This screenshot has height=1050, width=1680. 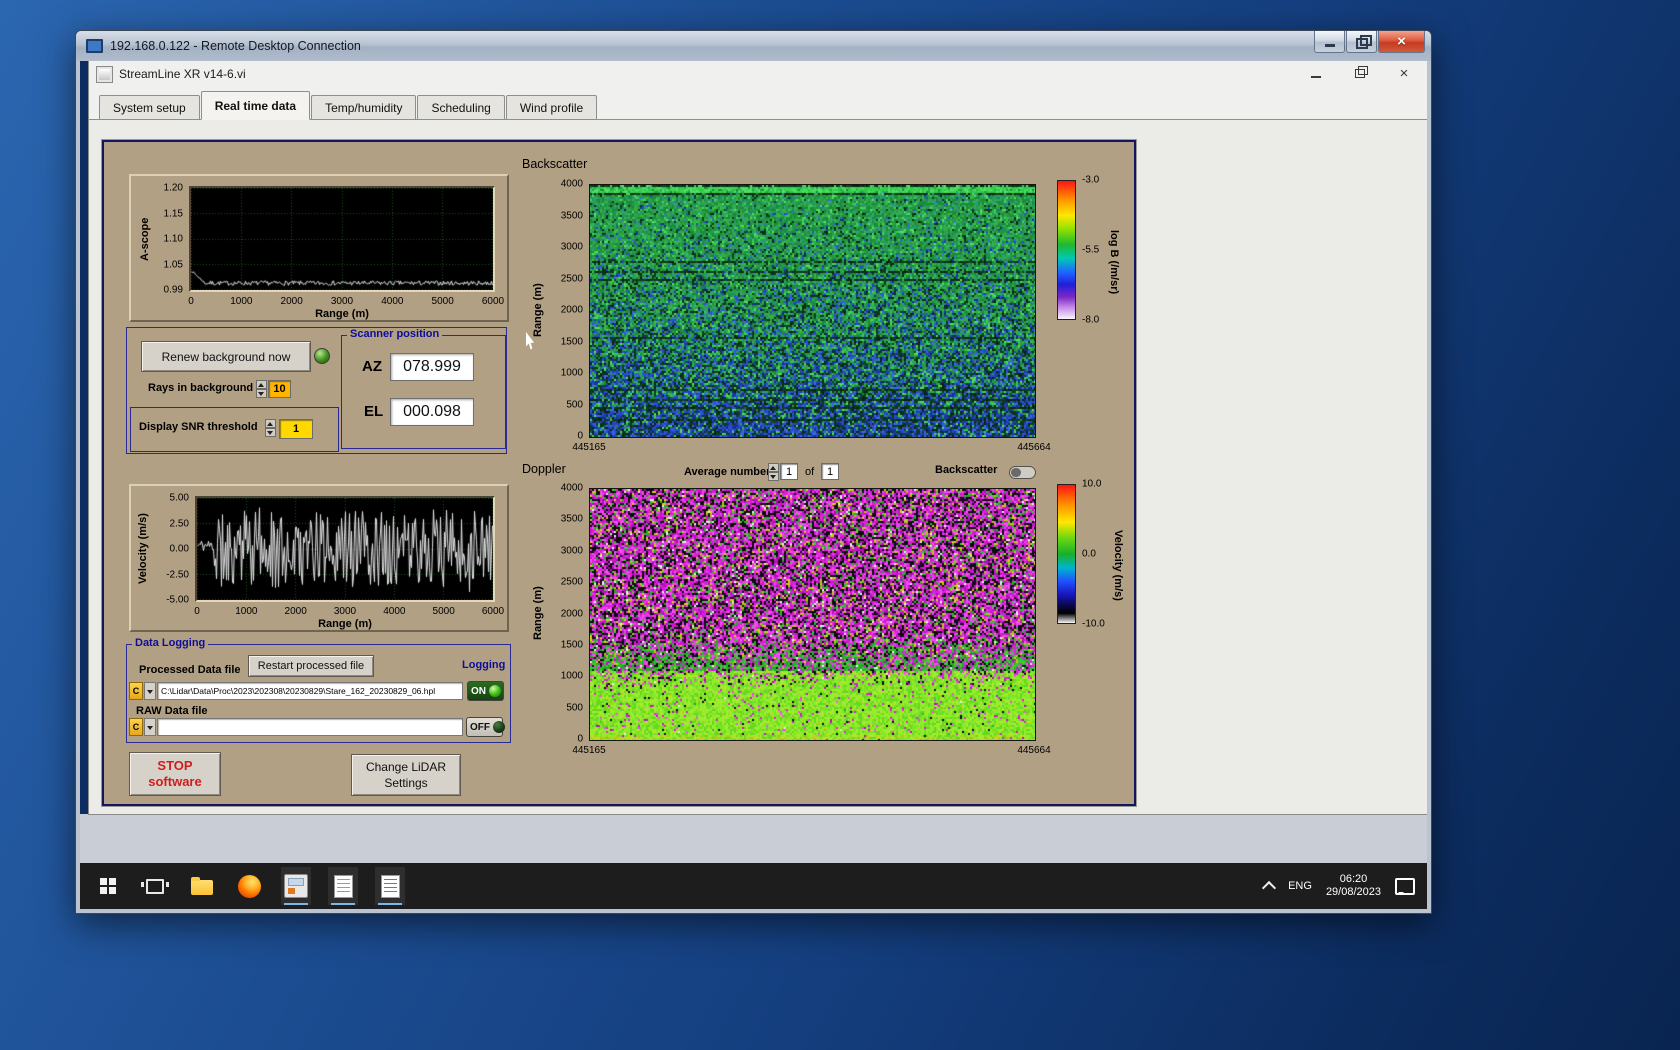 I want to click on raw-path-field, so click(x=310, y=727).